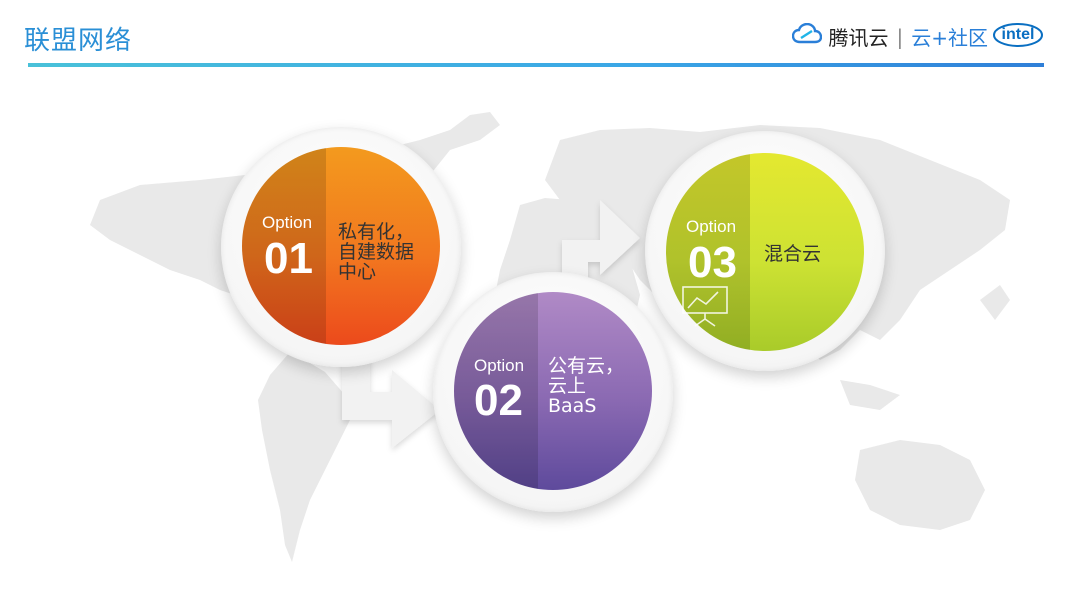 This screenshot has height=592, width=1080. Describe the element at coordinates (376, 232) in the screenshot. I see `option-01-text-line: 私有化，` at that location.